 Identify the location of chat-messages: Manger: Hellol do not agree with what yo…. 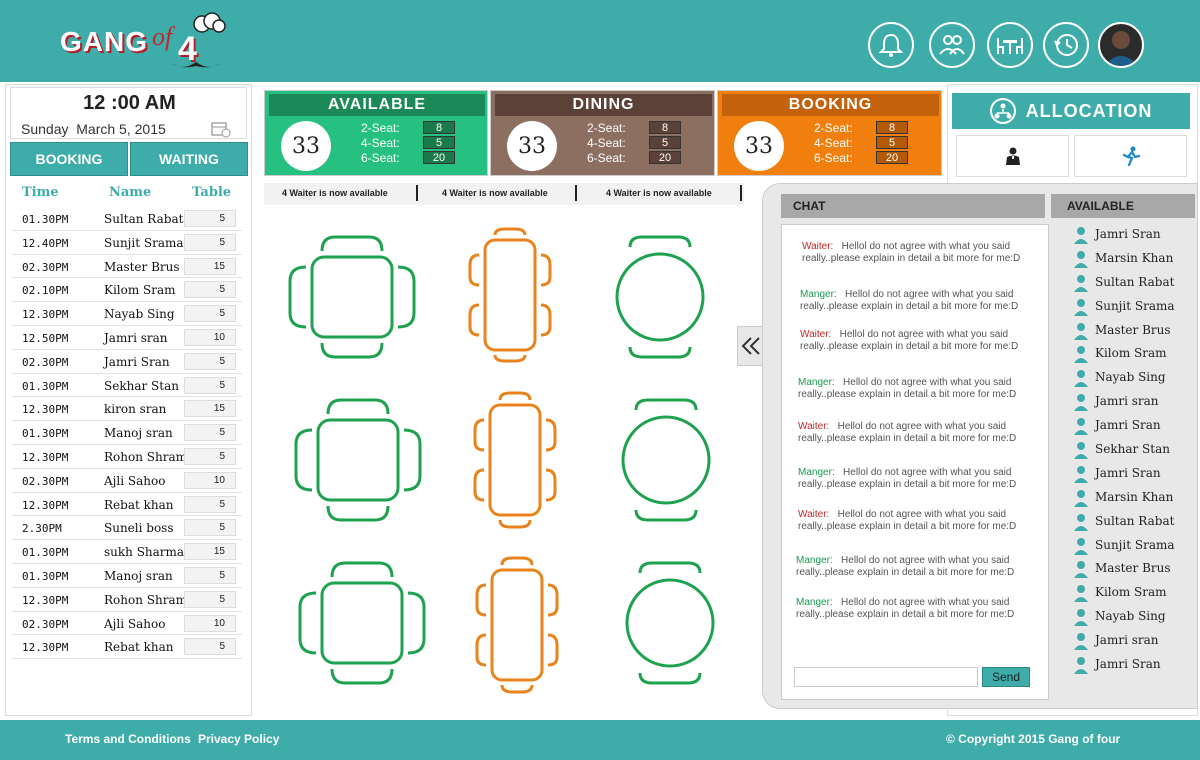
(915, 462).